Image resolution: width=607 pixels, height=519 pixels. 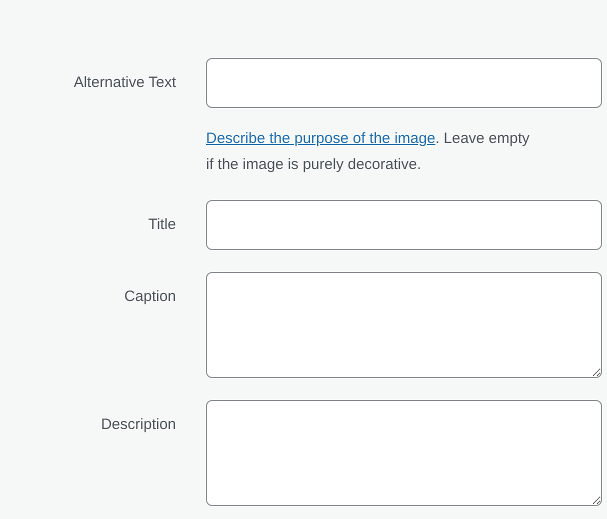 What do you see at coordinates (321, 138) in the screenshot?
I see `help-link: Describe the purpose of the image` at bounding box center [321, 138].